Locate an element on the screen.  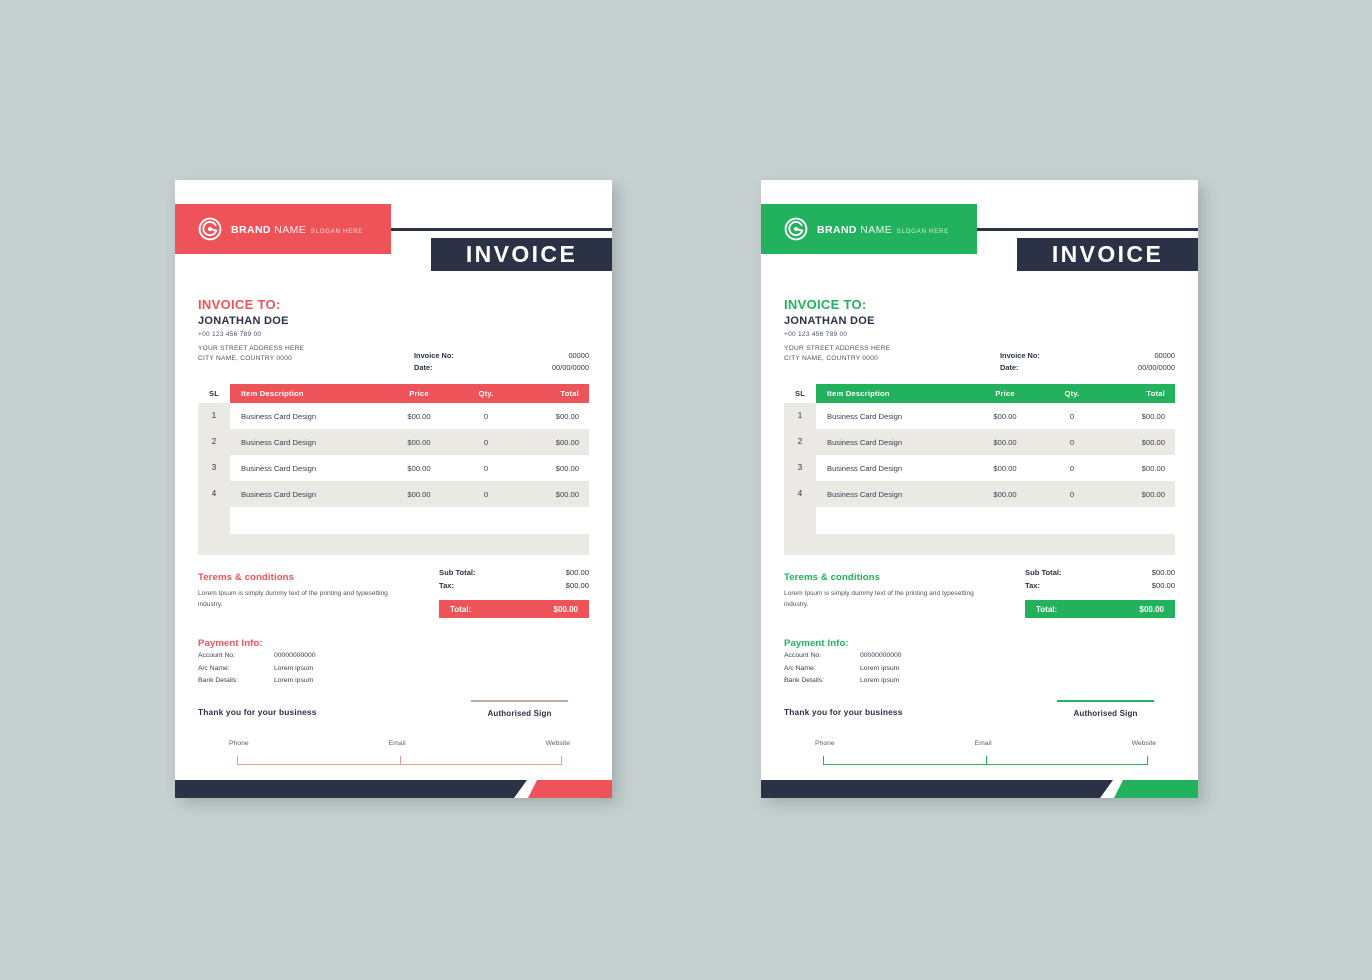
cell-sl: 1 is located at coordinates (214, 416).